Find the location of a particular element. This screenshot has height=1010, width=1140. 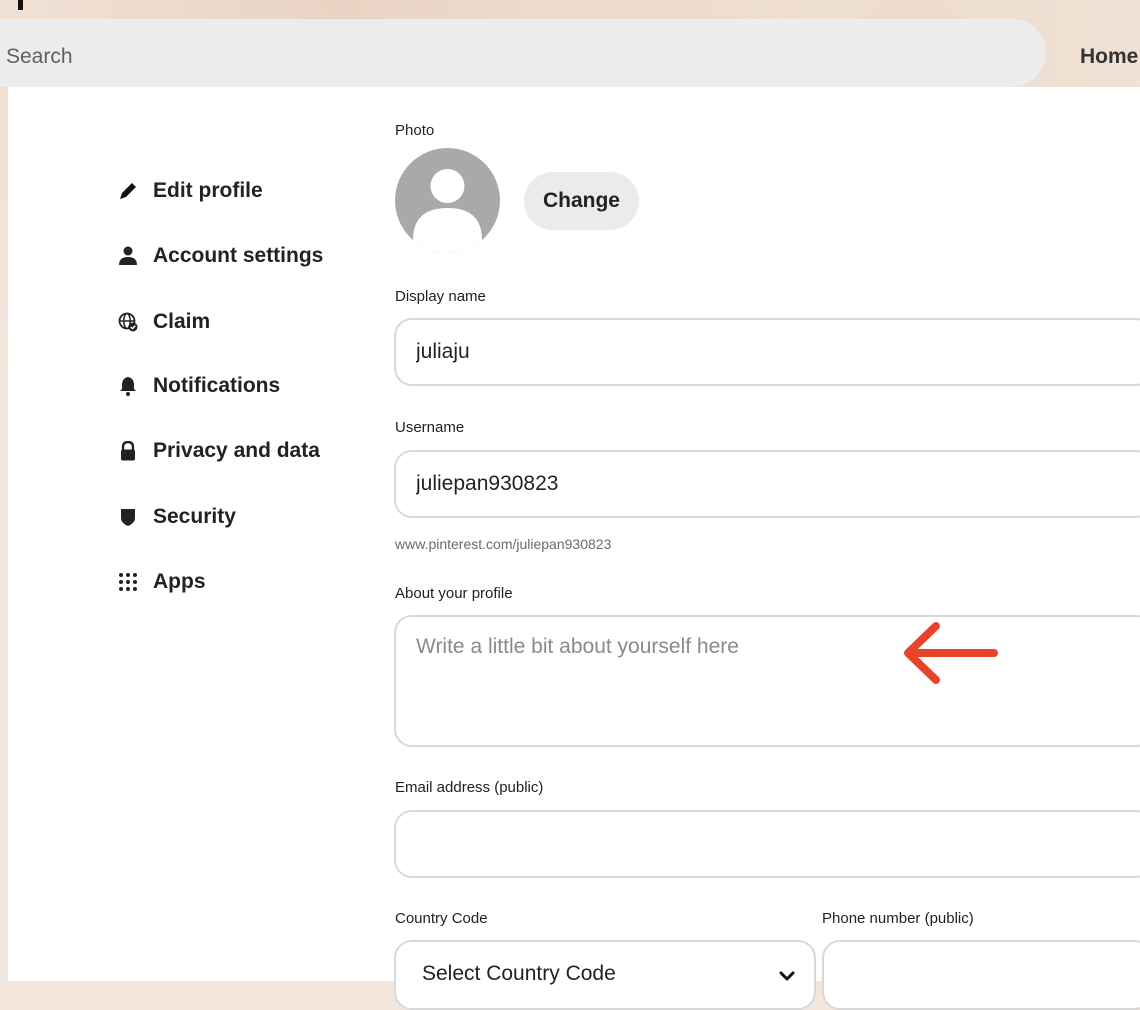

sidebar-item-privacy: Privacy and data is located at coordinates (218, 451).